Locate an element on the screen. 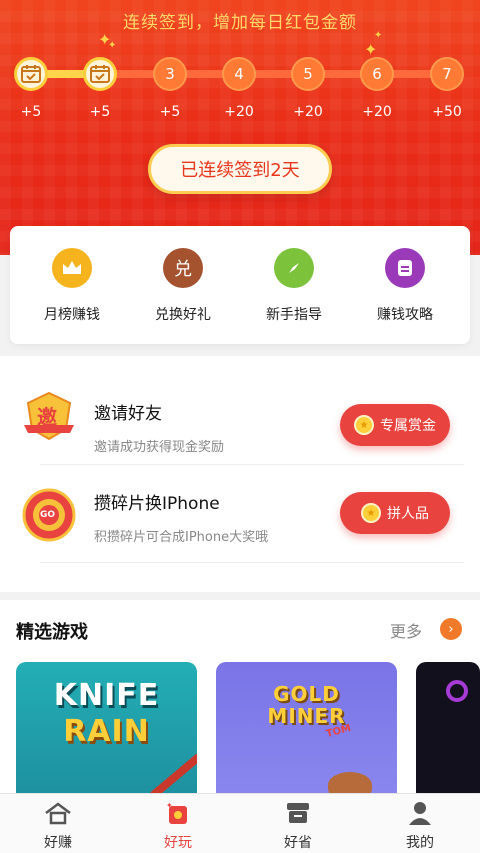  more-link: 更多 is located at coordinates (406, 630).